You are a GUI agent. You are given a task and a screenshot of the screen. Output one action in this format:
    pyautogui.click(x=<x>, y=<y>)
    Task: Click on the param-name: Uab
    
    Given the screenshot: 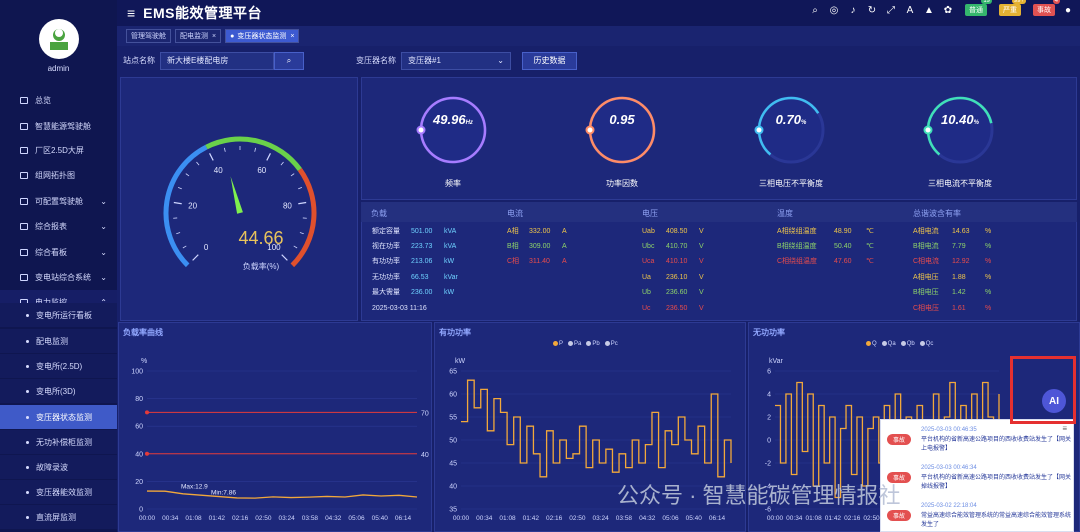 What is the action you would take?
    pyautogui.click(x=648, y=231)
    